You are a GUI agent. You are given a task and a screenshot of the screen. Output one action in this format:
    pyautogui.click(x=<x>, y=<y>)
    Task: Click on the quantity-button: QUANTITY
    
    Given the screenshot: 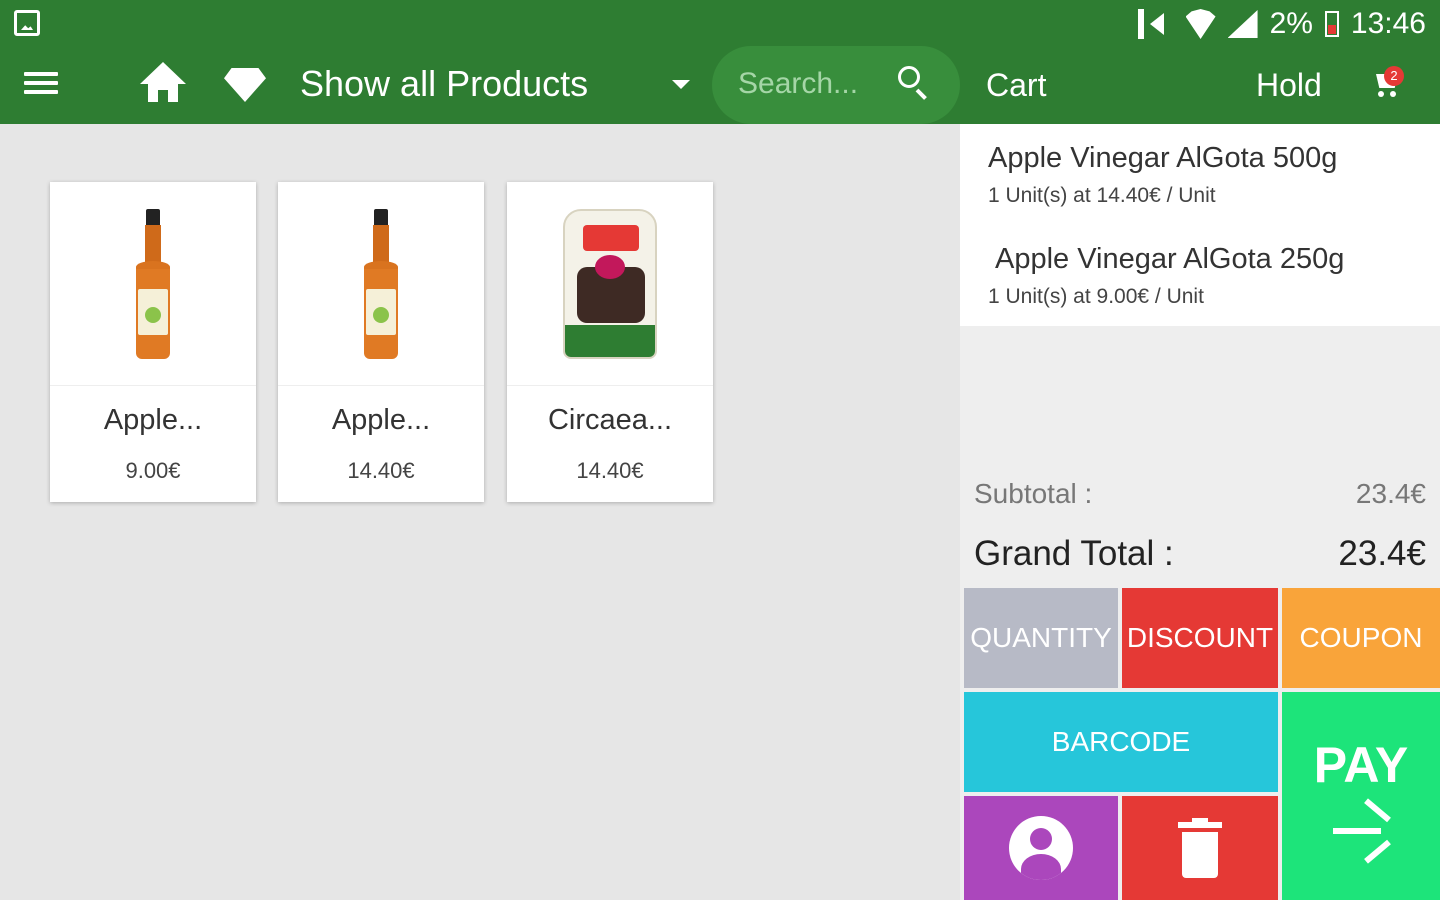 What is the action you would take?
    pyautogui.click(x=1041, y=638)
    